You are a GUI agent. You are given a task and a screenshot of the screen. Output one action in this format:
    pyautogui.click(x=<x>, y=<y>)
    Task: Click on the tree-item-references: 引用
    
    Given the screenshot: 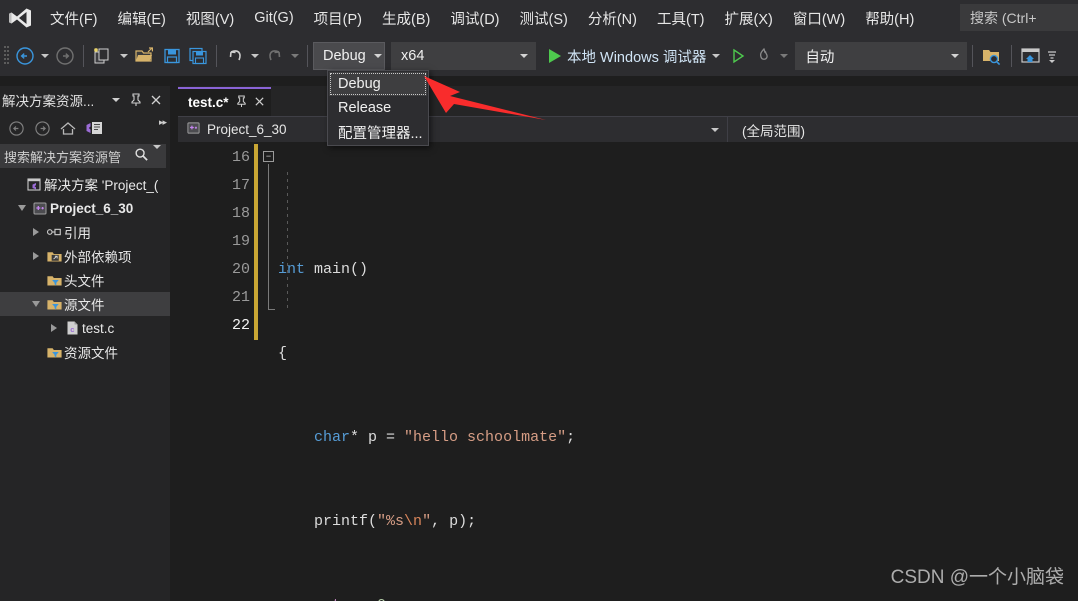 What is the action you would take?
    pyautogui.click(x=85, y=232)
    